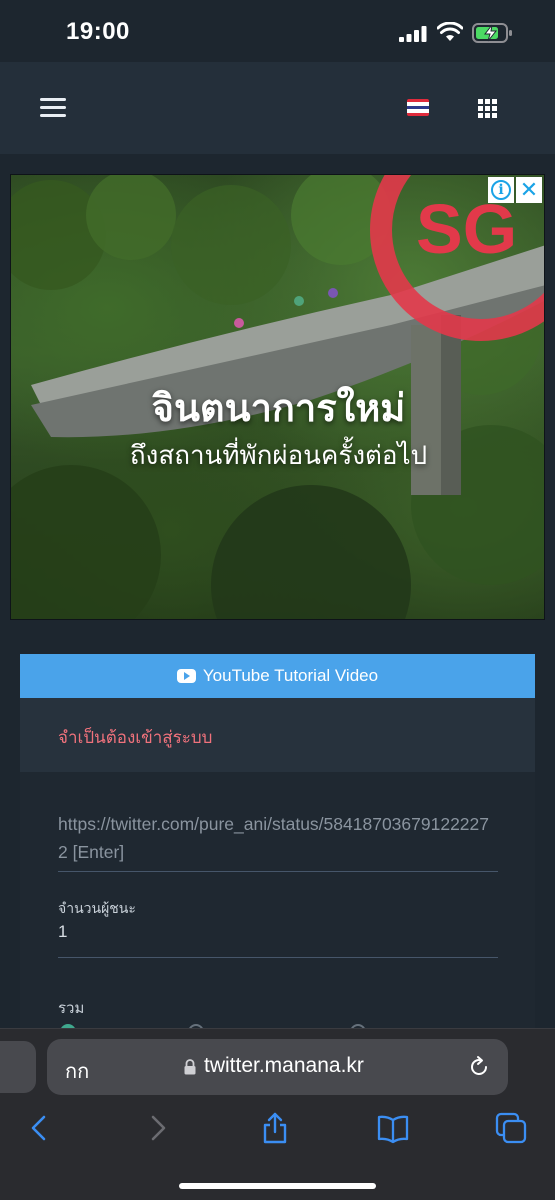 This screenshot has height=1200, width=555. I want to click on youtube-icon, so click(186, 676).